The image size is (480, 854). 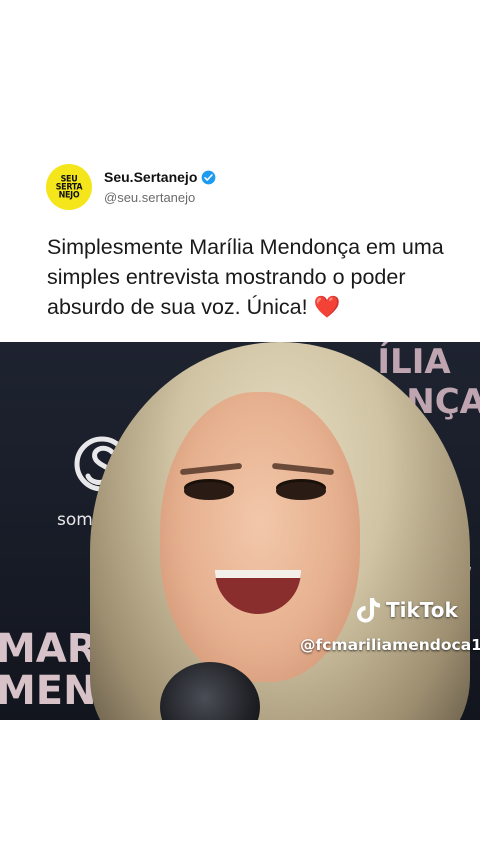 I want to click on avatar: SEU SERTA NEJO, so click(x=69, y=187).